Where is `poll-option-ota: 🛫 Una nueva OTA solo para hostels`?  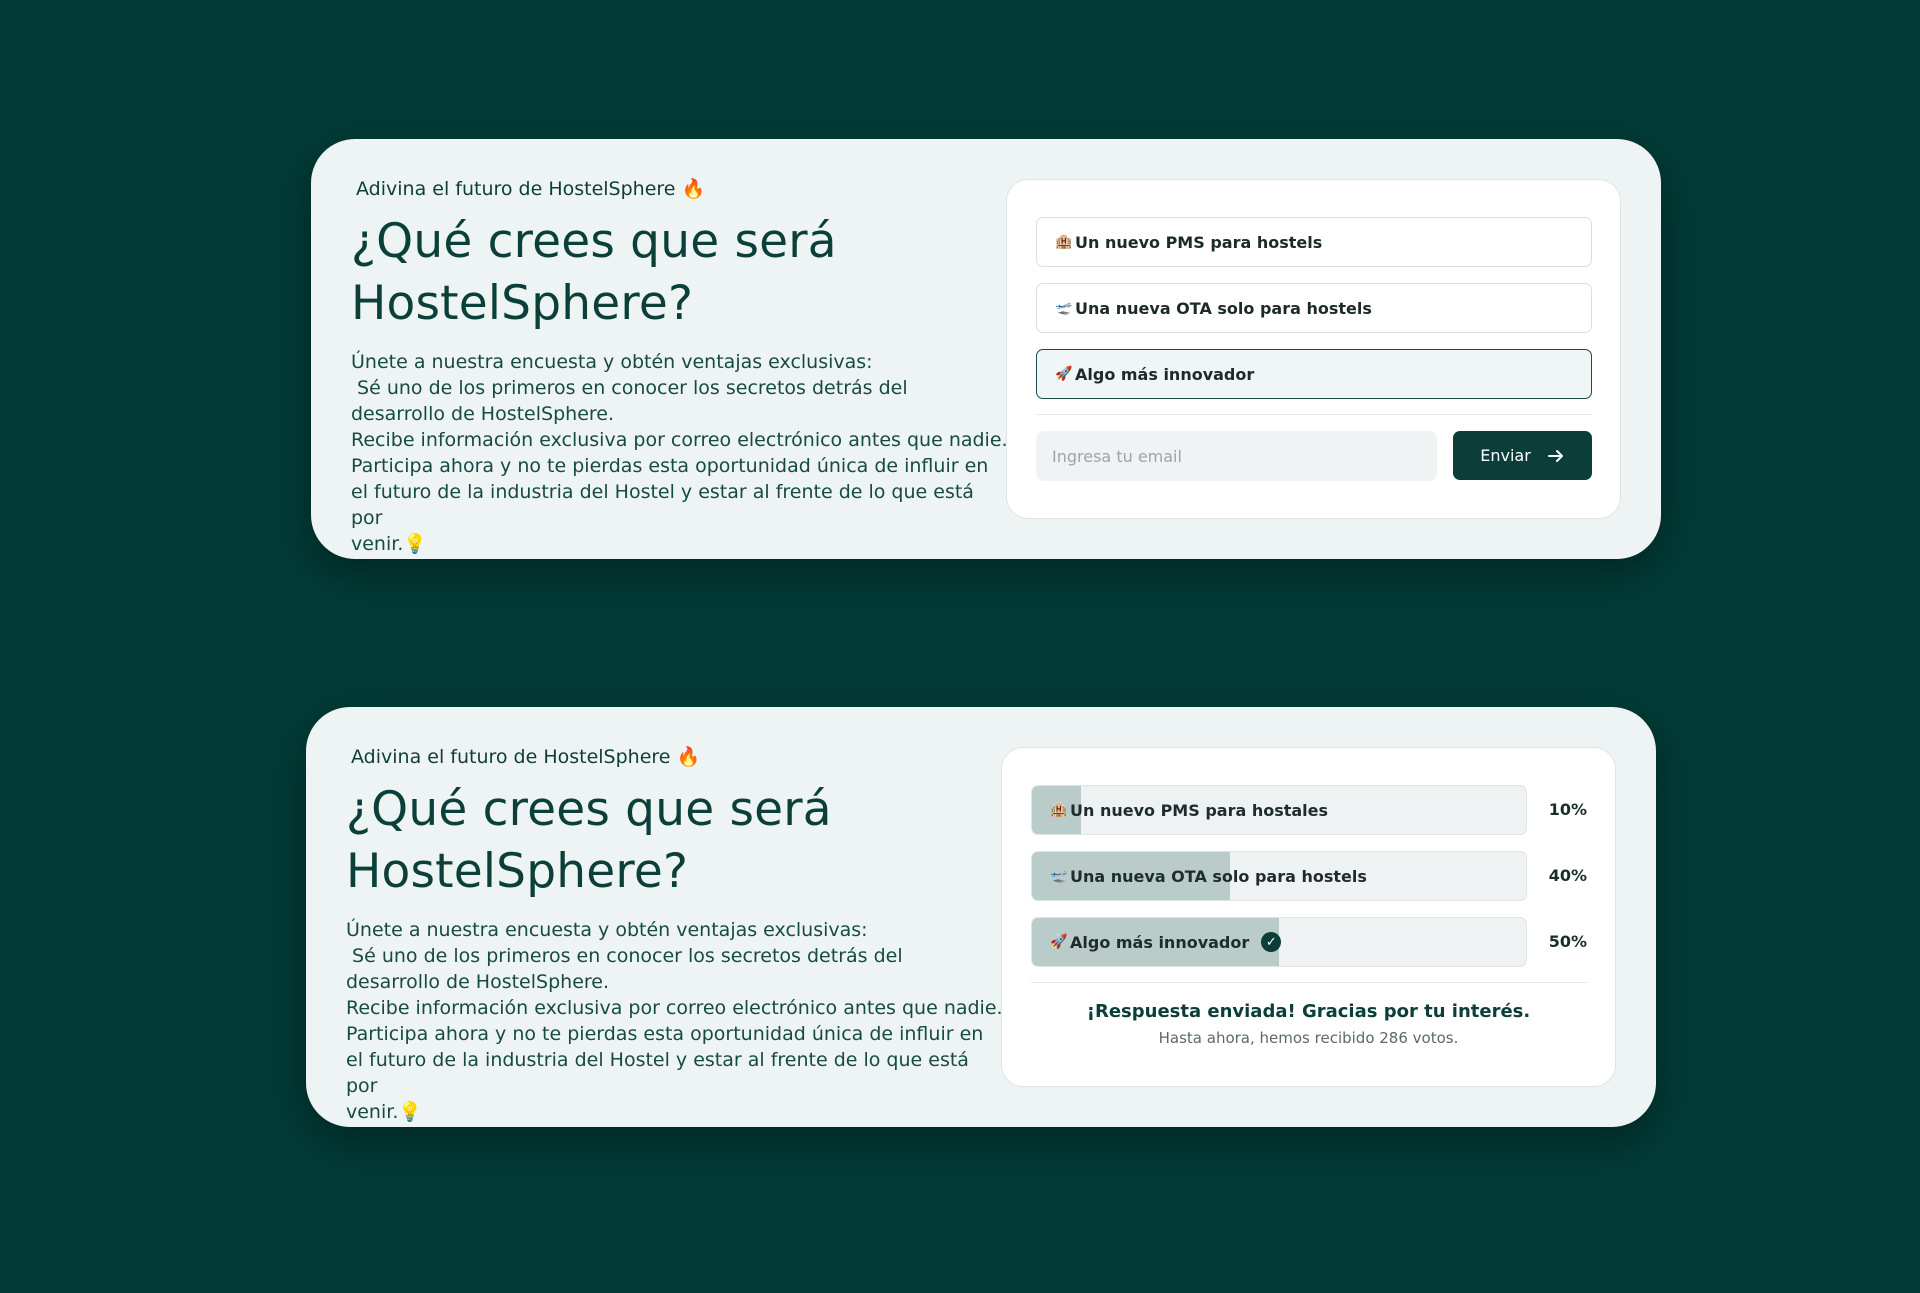
poll-option-ota: 🛫 Una nueva OTA solo para hostels is located at coordinates (1314, 308).